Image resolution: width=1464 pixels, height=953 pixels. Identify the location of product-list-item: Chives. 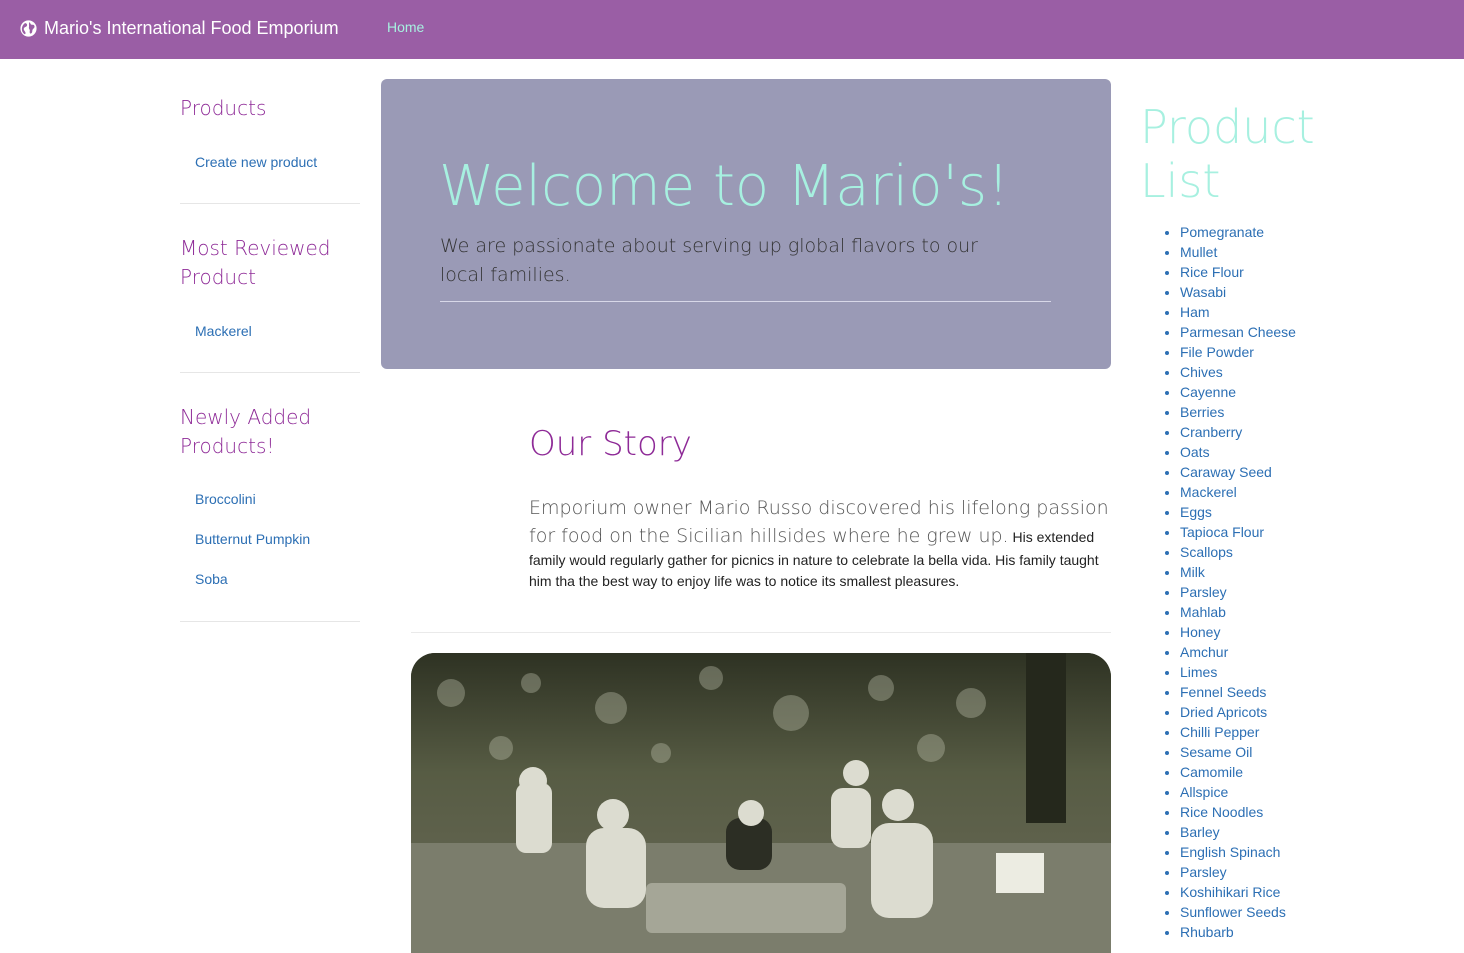
(1255, 372).